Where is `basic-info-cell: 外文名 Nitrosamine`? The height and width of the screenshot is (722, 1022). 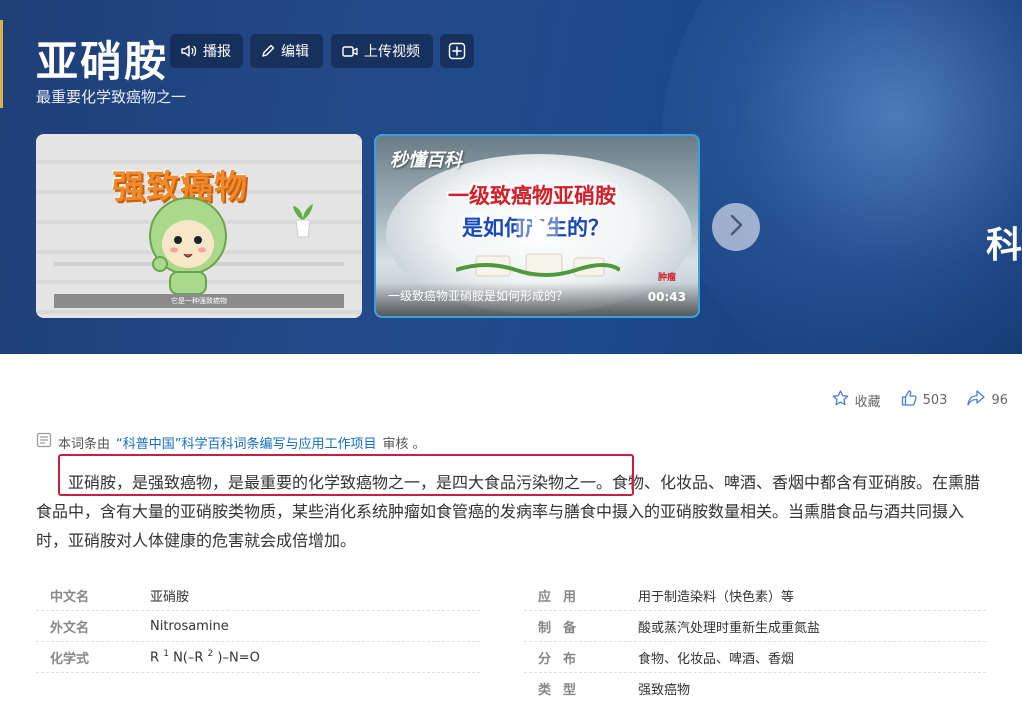 basic-info-cell: 外文名 Nitrosamine is located at coordinates (258, 626).